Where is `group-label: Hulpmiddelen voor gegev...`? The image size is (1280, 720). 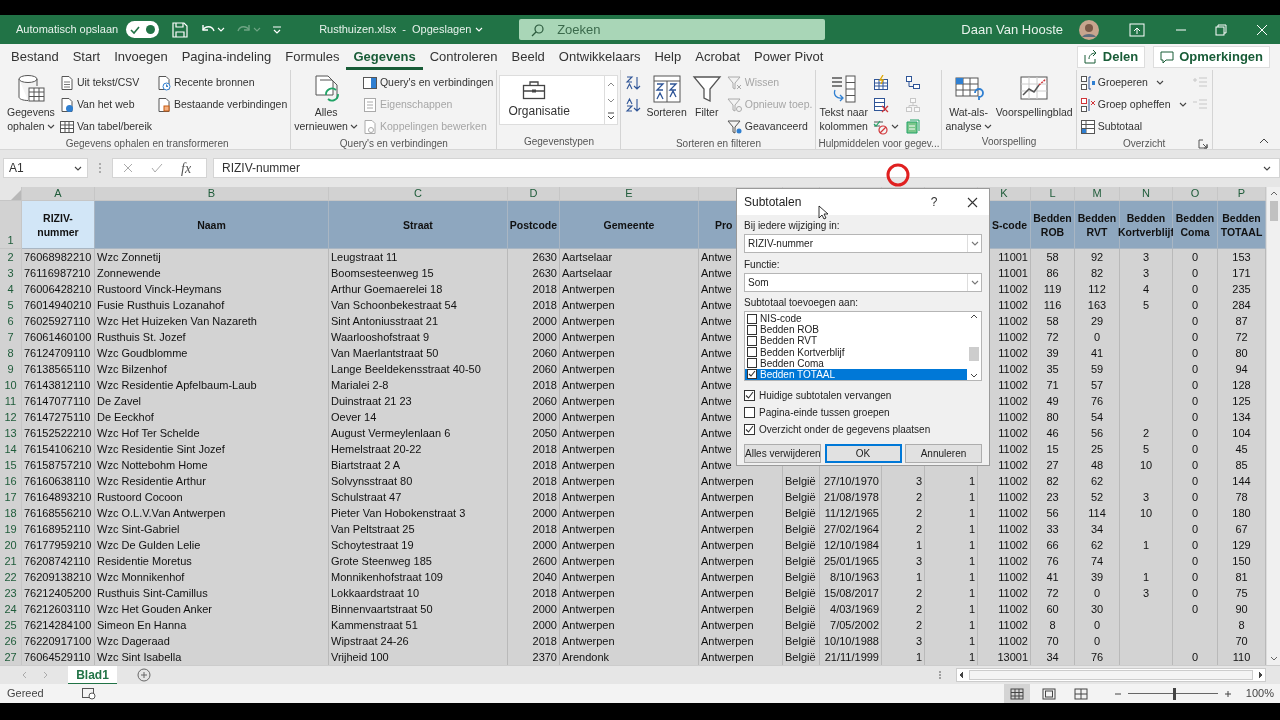
group-label: Hulpmiddelen voor gegev... is located at coordinates (879, 144).